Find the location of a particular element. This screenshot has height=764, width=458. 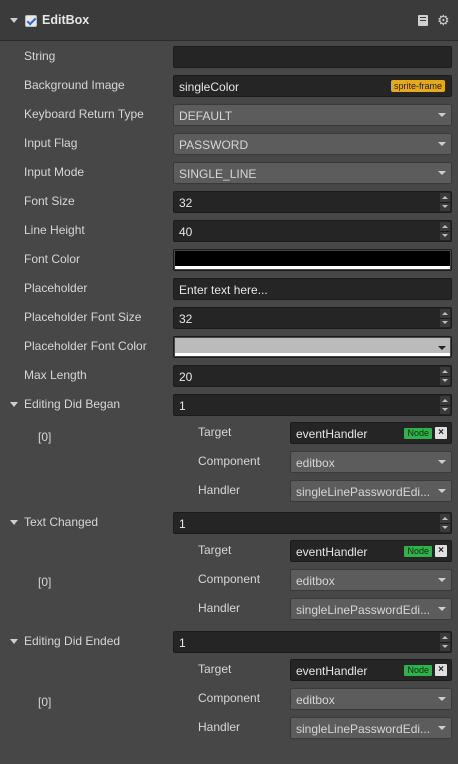

prop-input-mode: Input Mode SINGLE_LINE is located at coordinates (229, 172).